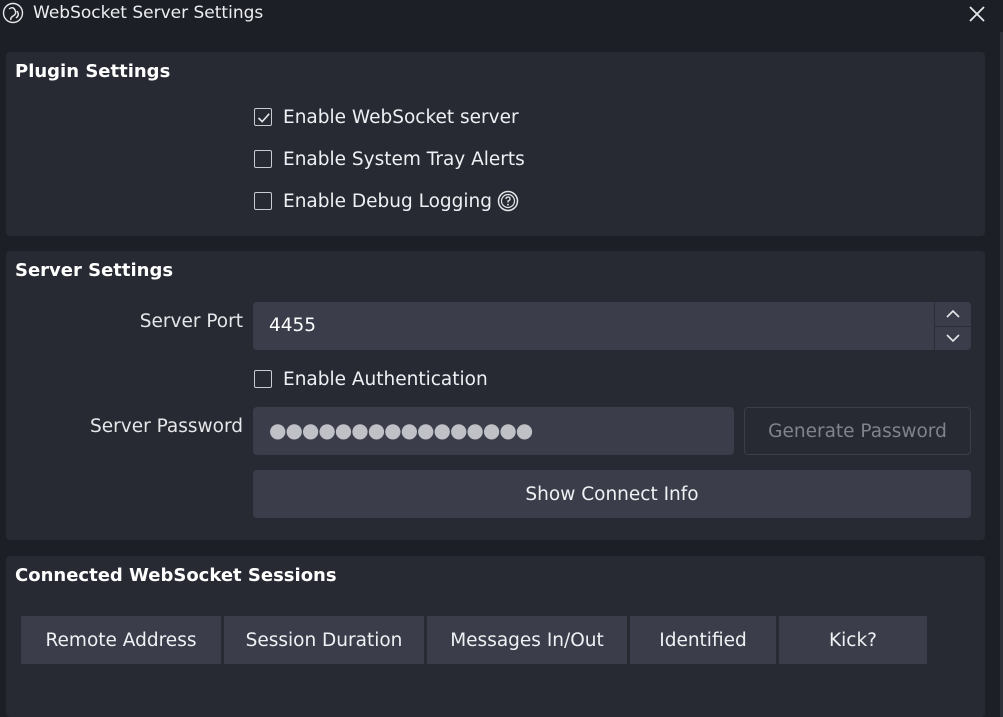  I want to click on checkbox-label: Enable Debug Logging, so click(388, 201).